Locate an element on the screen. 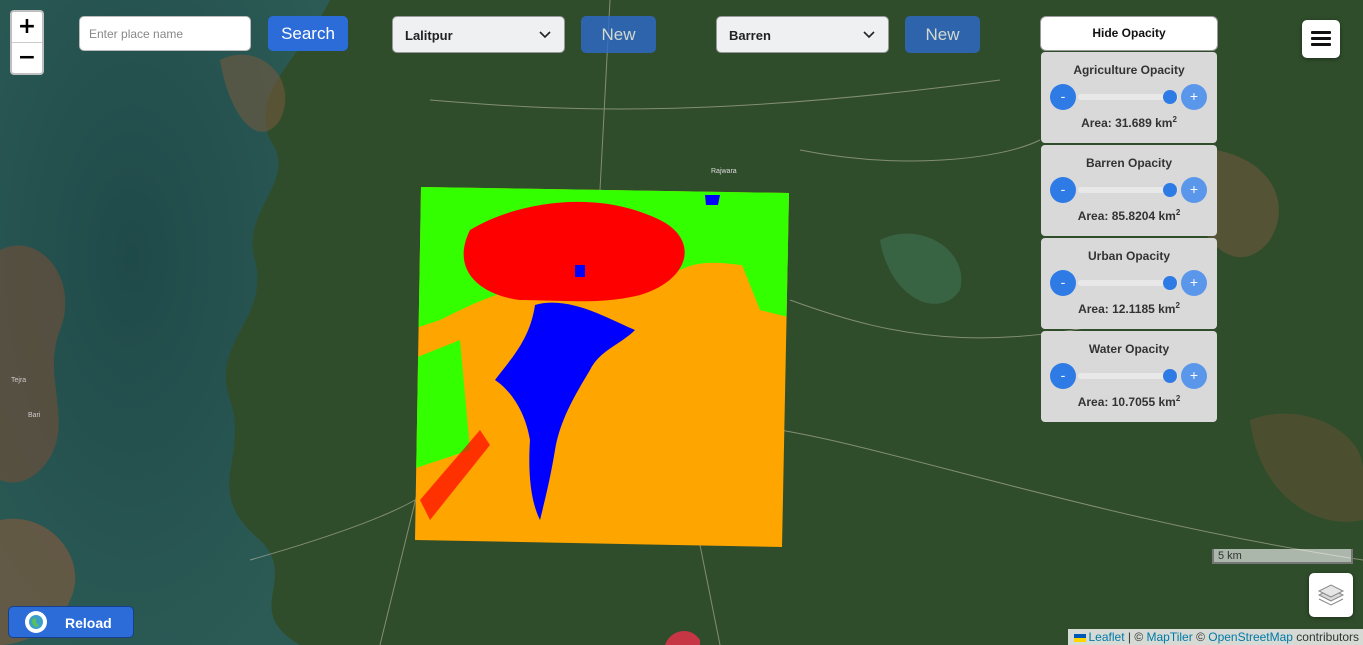  panel-title: Urban Opacity is located at coordinates (1129, 256).